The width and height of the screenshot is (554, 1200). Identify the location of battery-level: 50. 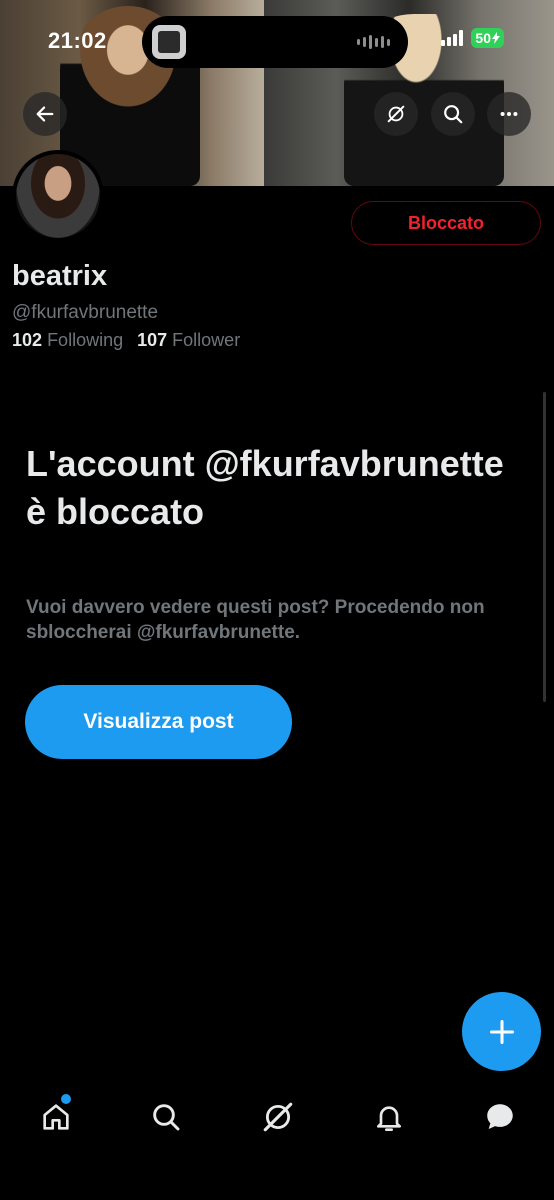
(483, 38).